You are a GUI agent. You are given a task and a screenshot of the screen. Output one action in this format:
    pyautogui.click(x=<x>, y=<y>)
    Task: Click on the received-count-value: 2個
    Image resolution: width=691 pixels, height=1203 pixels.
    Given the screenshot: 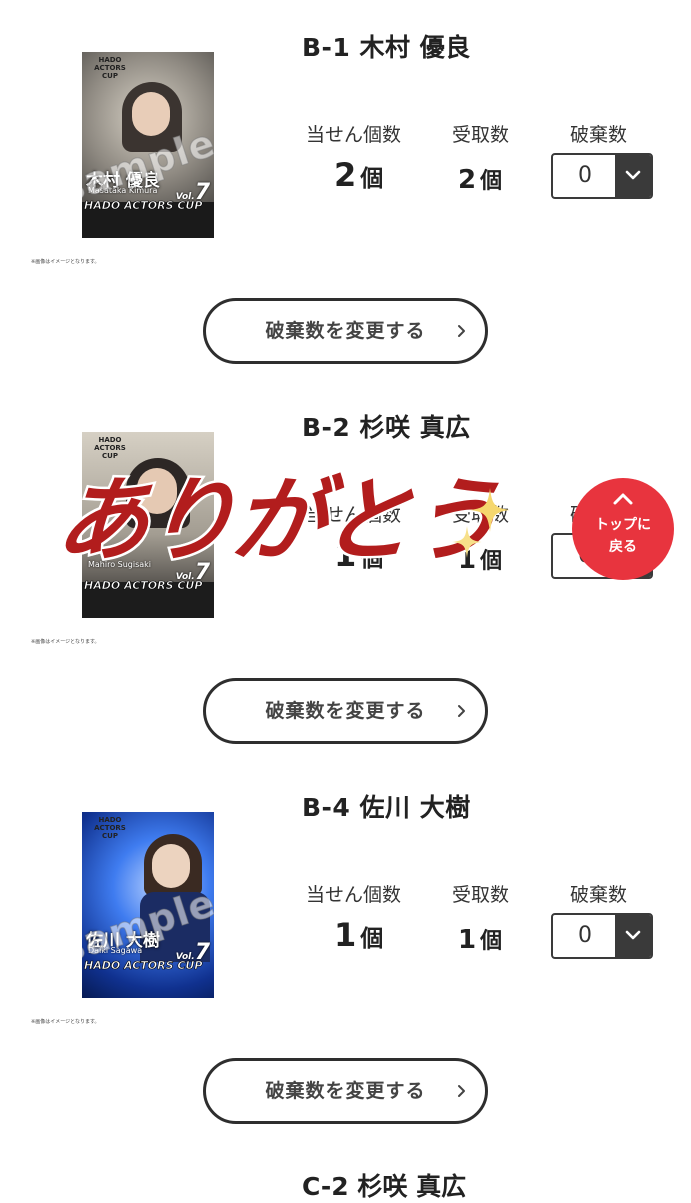 What is the action you would take?
    pyautogui.click(x=480, y=180)
    